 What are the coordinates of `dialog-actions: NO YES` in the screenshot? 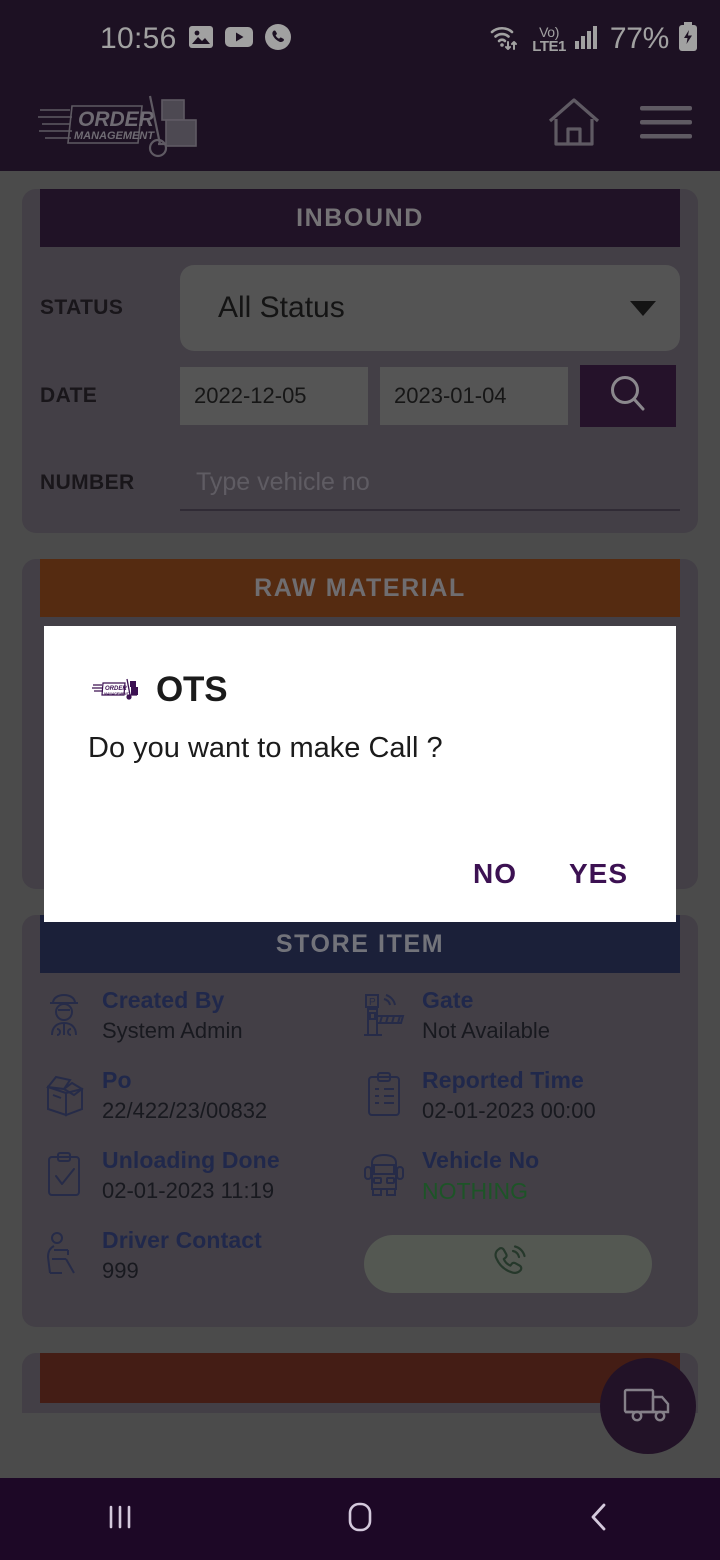 It's located at (360, 890).